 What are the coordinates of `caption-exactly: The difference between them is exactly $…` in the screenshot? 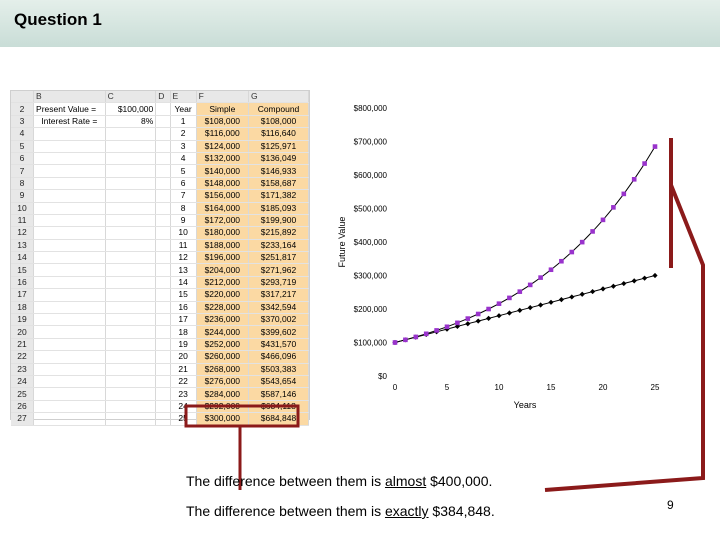 It's located at (340, 511).